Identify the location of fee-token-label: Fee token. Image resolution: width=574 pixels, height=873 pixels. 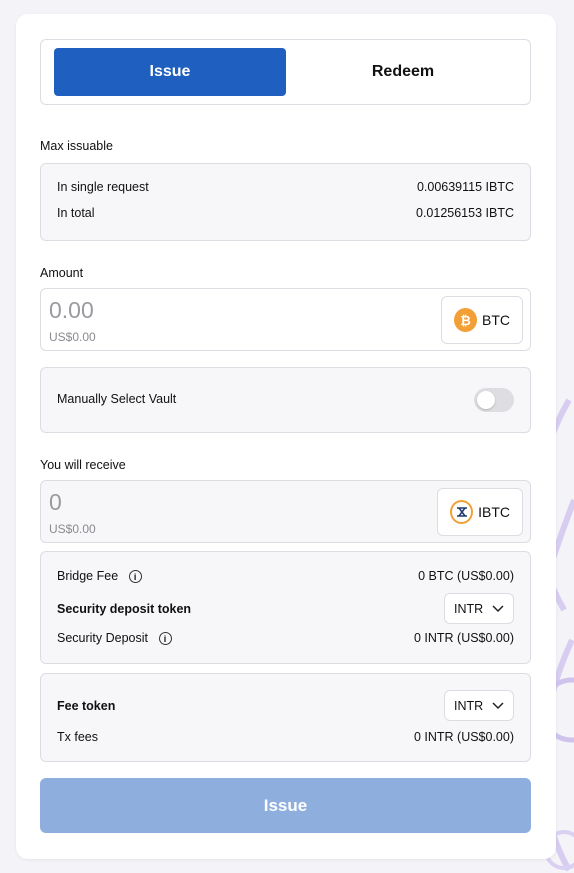
(86, 705).